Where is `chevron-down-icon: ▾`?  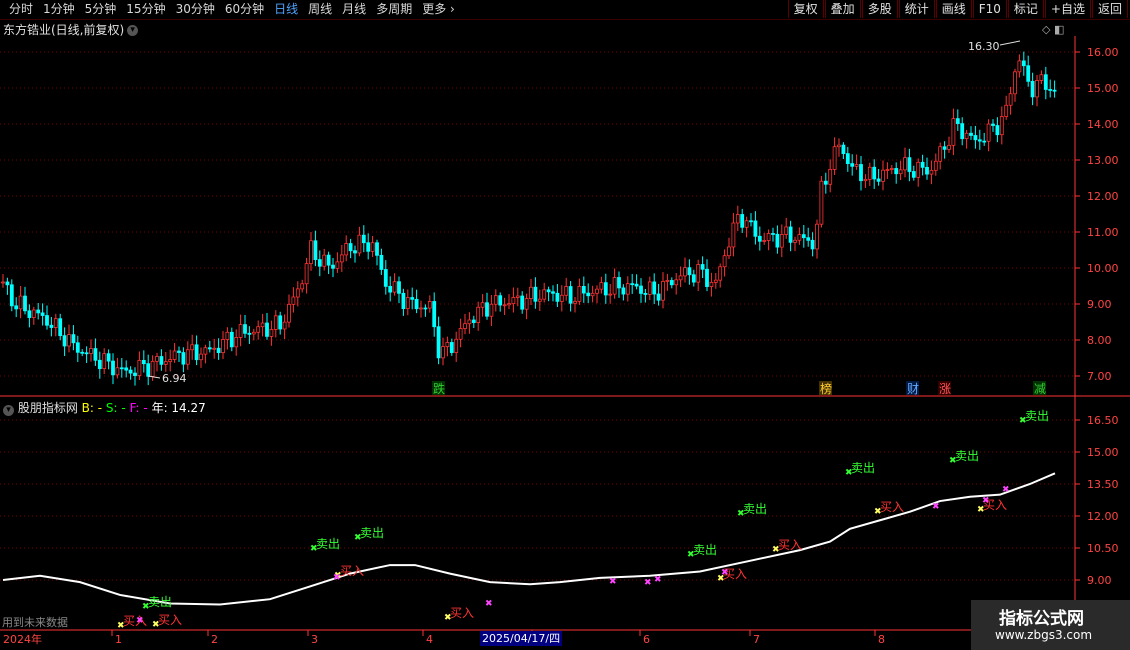
chevron-down-icon: ▾ is located at coordinates (8, 410).